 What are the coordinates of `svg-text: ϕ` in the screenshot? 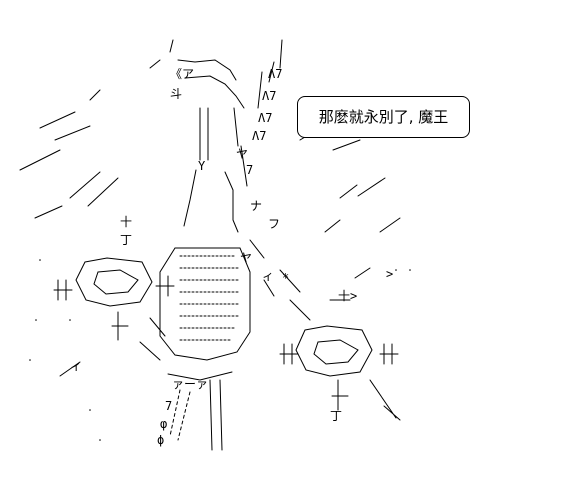 It's located at (160, 440).